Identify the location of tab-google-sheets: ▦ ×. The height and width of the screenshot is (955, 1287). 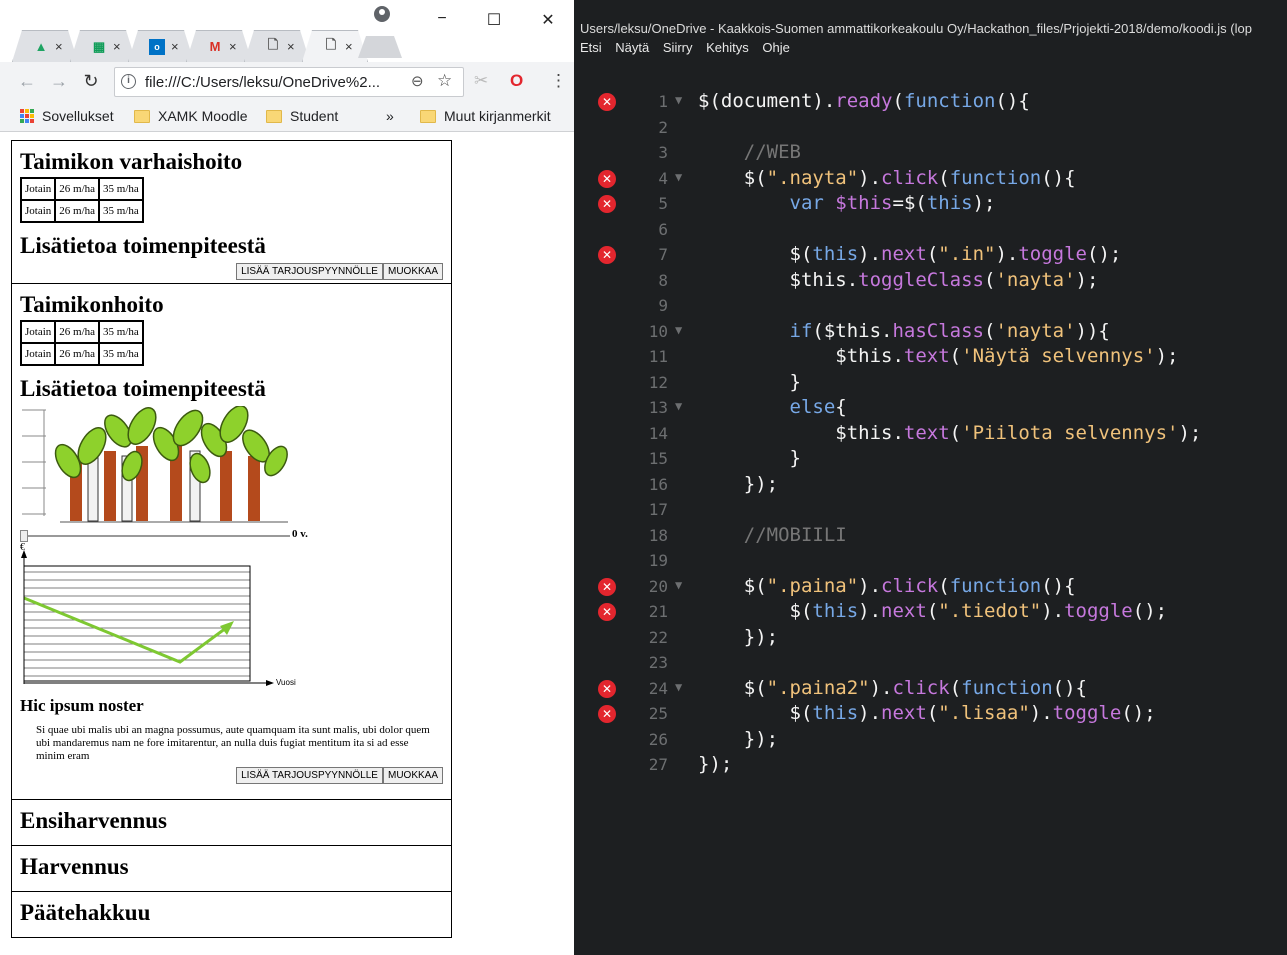
(103, 46).